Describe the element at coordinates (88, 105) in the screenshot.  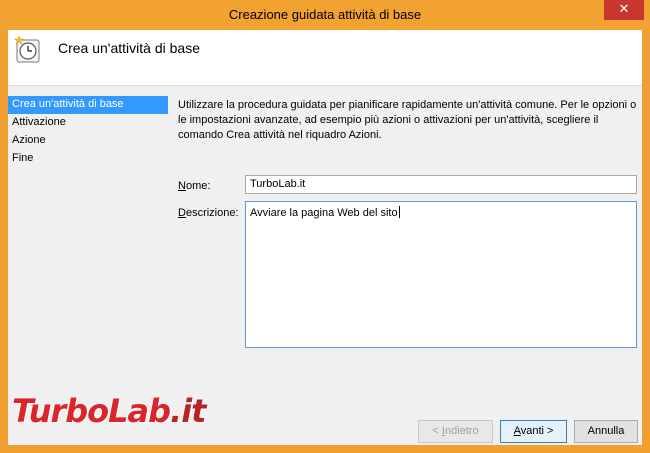
I see `step-crea-attivita: Crea un'attività di base` at that location.